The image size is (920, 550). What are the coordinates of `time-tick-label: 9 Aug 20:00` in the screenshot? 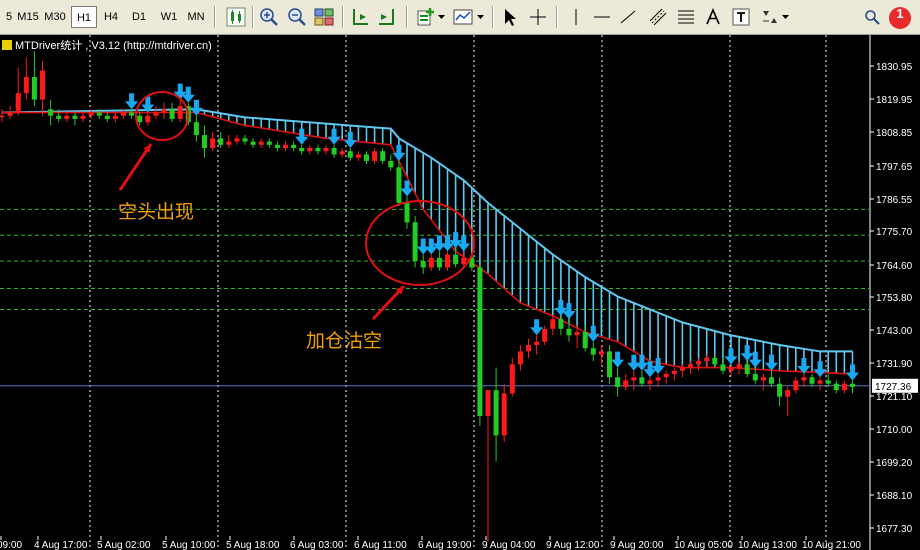 It's located at (637, 545).